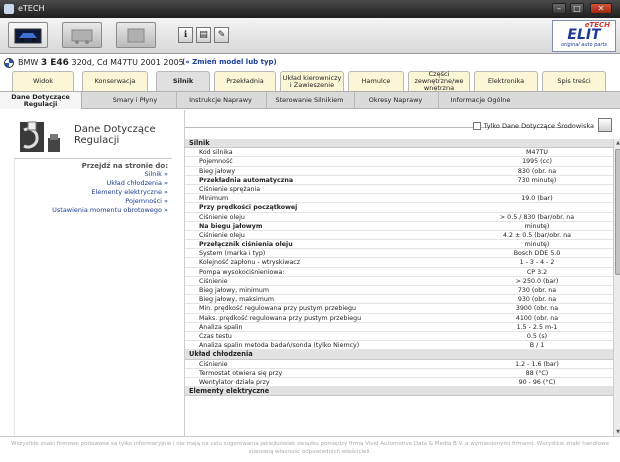 This screenshot has width=620, height=462. I want to click on moto-mode-button, so click(136, 35).